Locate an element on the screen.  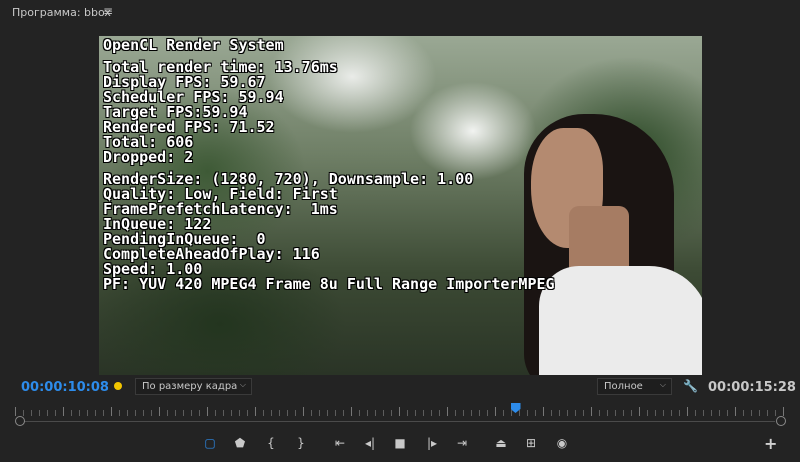
add-marker-icon: ⬟ is located at coordinates (240, 443).